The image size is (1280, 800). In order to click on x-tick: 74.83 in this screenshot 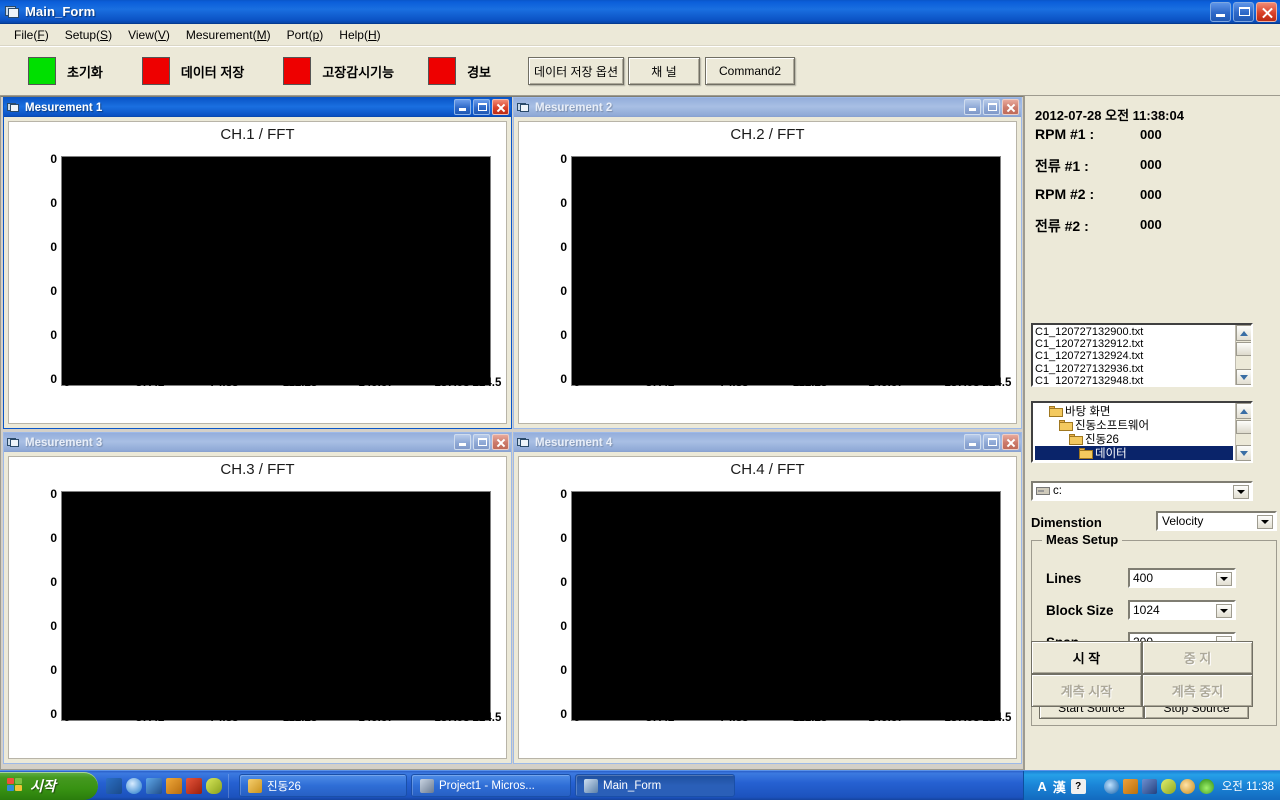, I will do `click(734, 718)`.